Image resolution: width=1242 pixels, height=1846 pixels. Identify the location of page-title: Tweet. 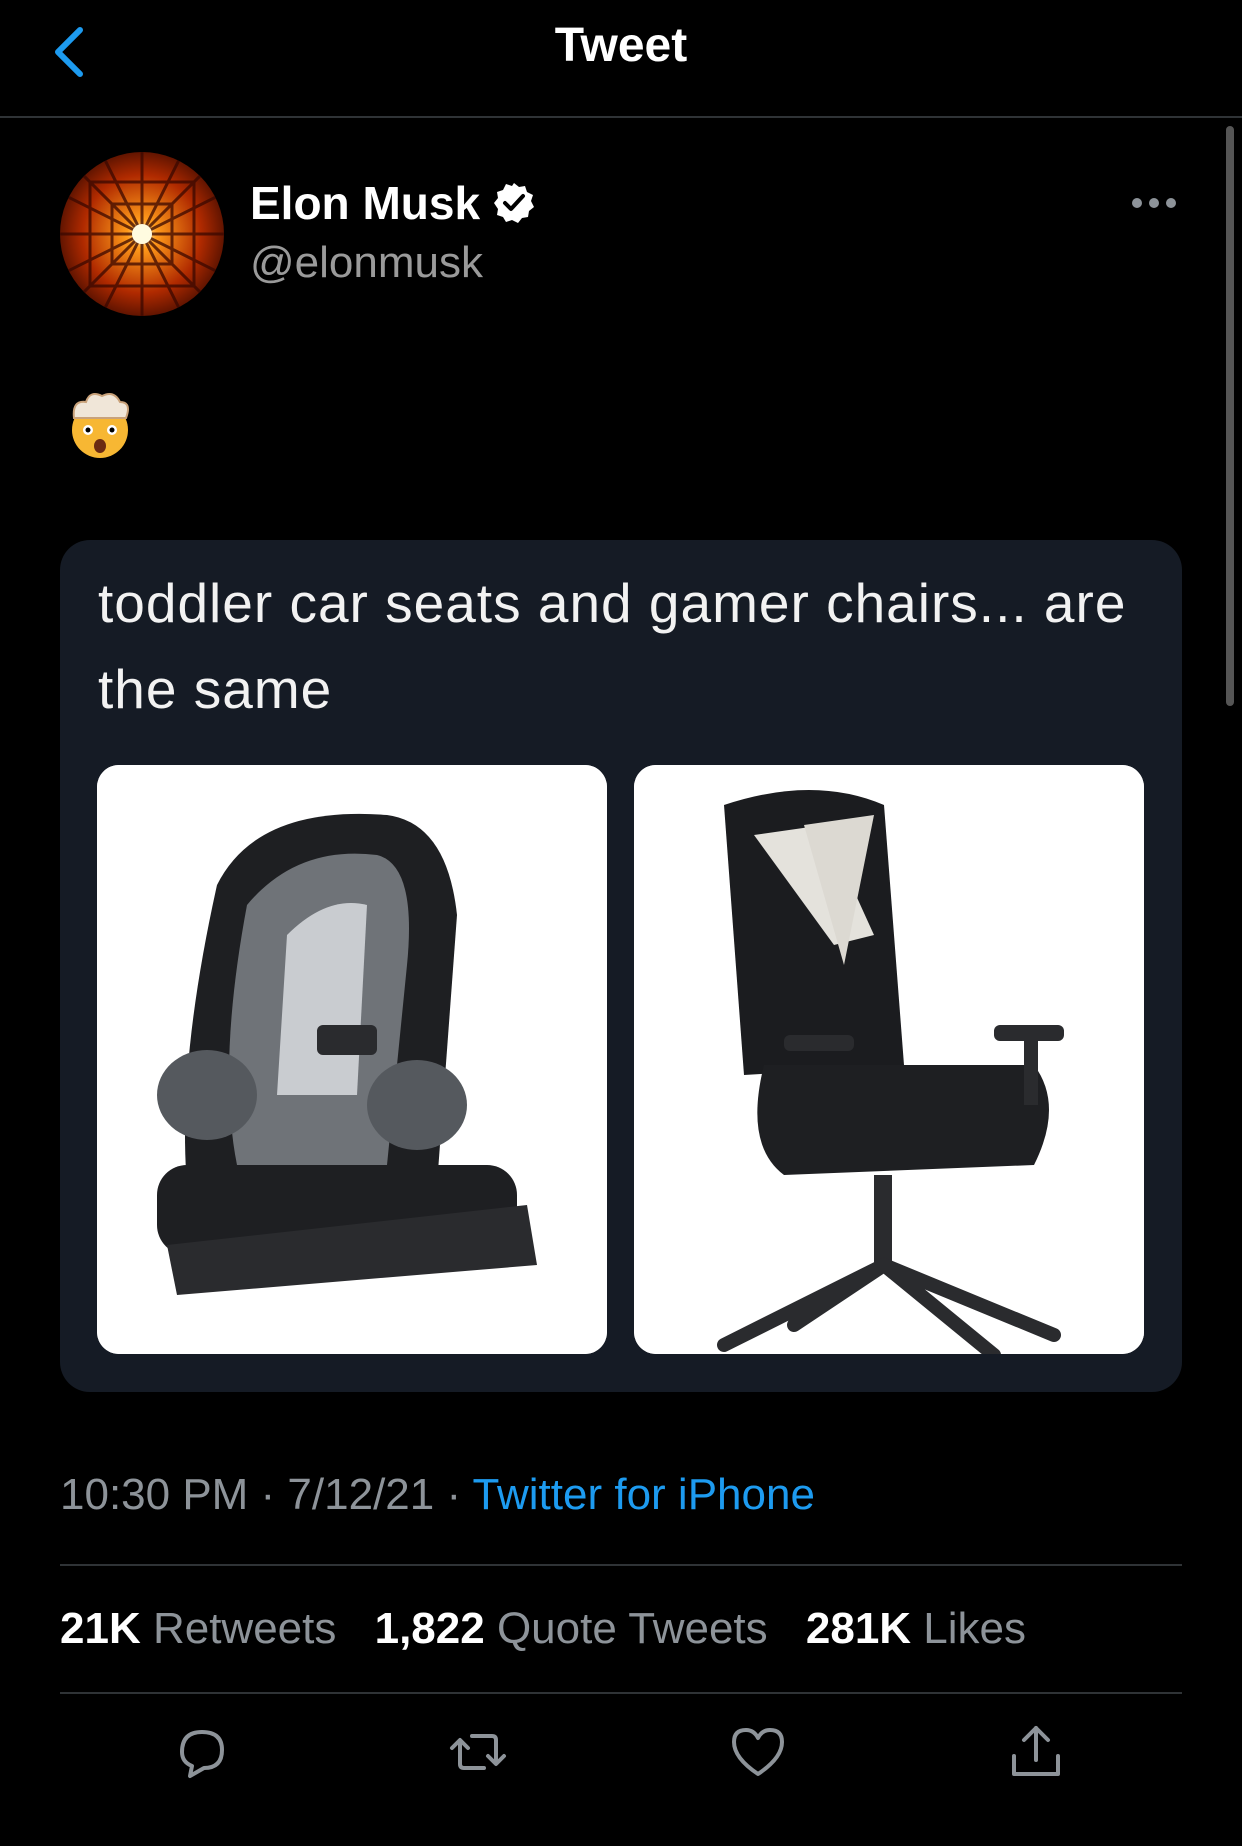
(621, 45).